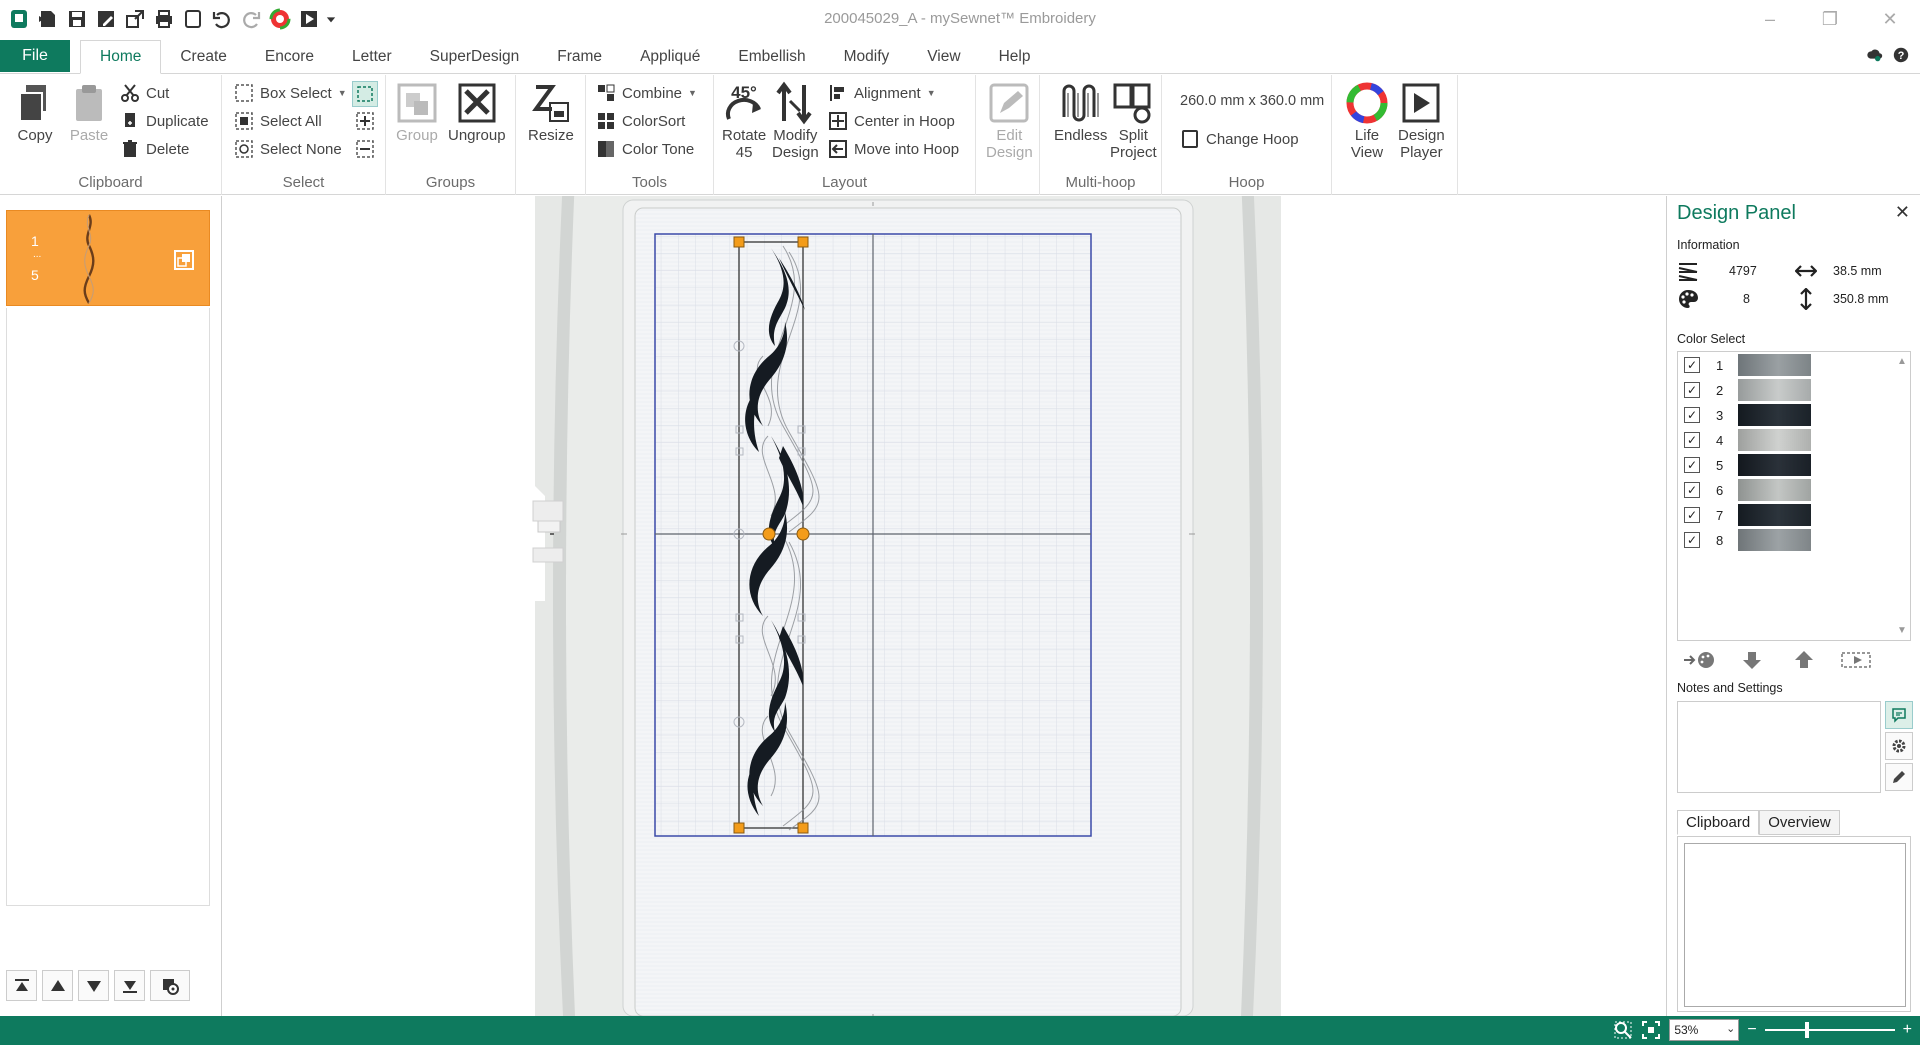  What do you see at coordinates (203, 57) in the screenshot?
I see `tab-create: Create` at bounding box center [203, 57].